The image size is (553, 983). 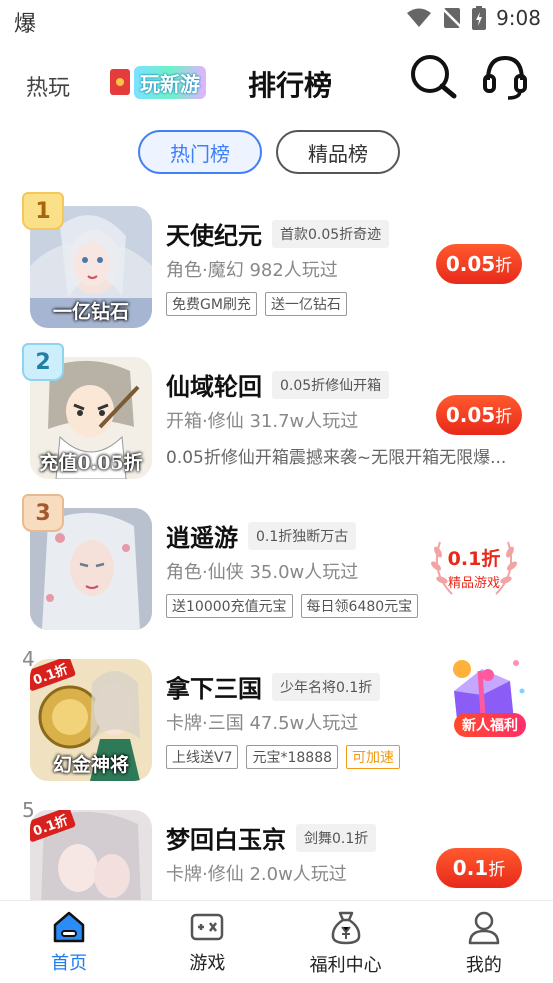 What do you see at coordinates (207, 963) in the screenshot?
I see `nav-games-label: 游戏` at bounding box center [207, 963].